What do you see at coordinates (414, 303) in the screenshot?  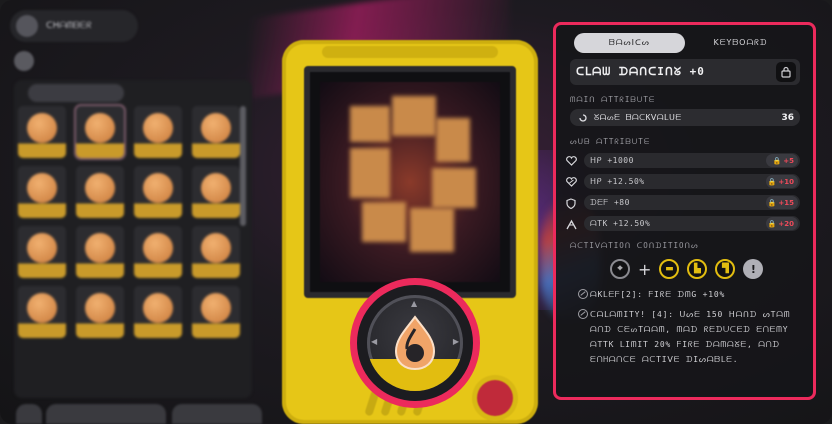 I see `arrow-up-icon: ▲` at bounding box center [414, 303].